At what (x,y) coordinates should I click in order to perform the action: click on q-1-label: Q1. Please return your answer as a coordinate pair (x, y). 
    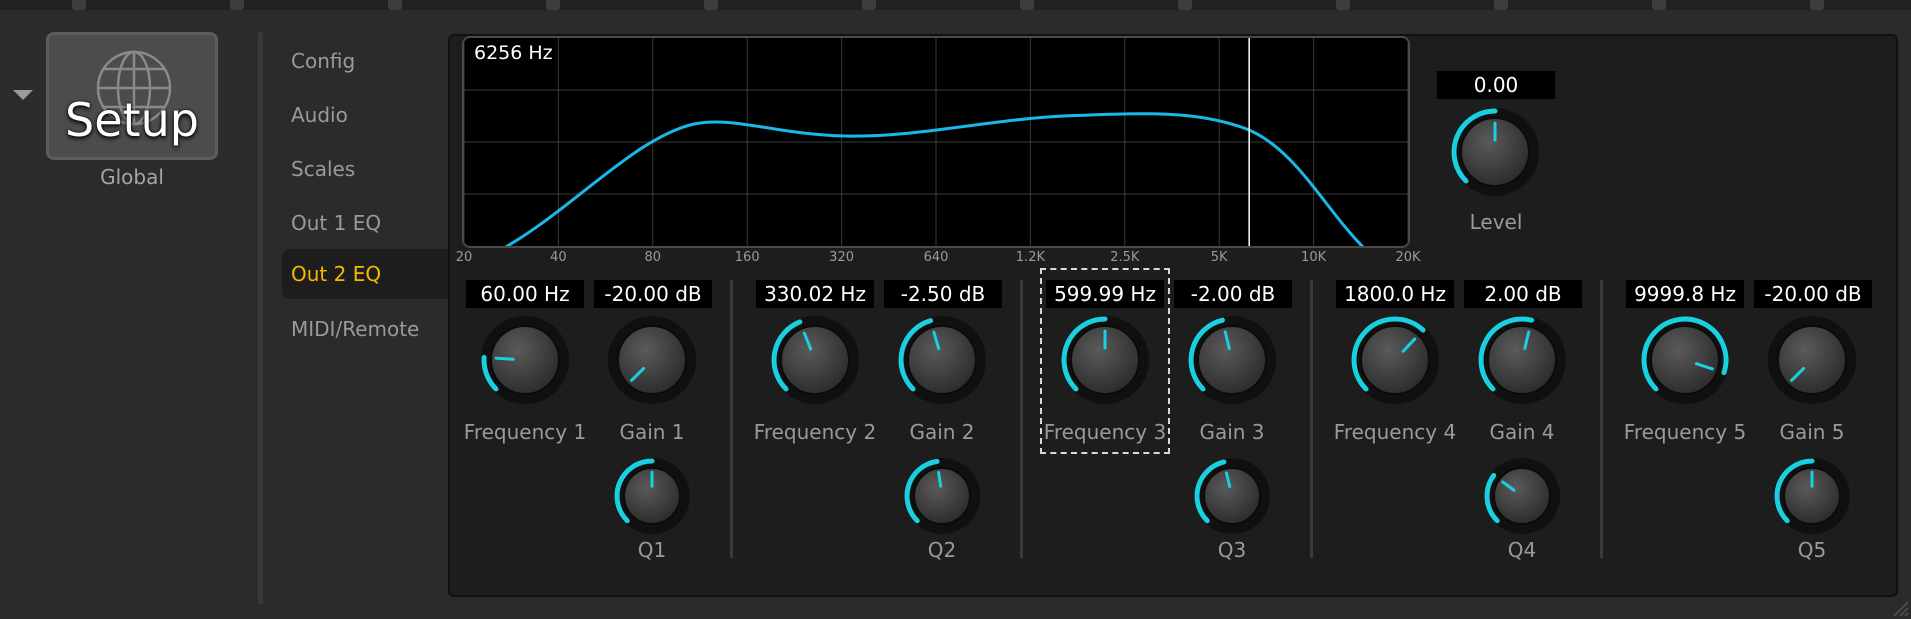
    Looking at the image, I should click on (652, 550).